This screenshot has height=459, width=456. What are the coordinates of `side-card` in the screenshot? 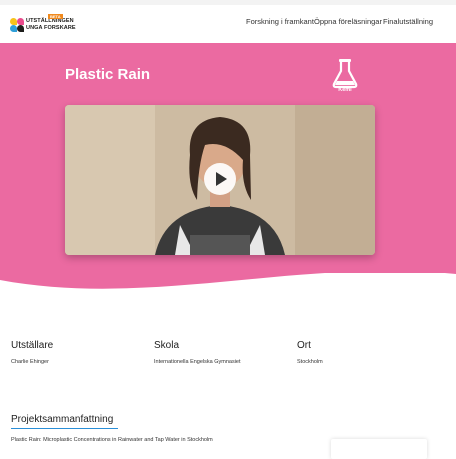 It's located at (379, 449).